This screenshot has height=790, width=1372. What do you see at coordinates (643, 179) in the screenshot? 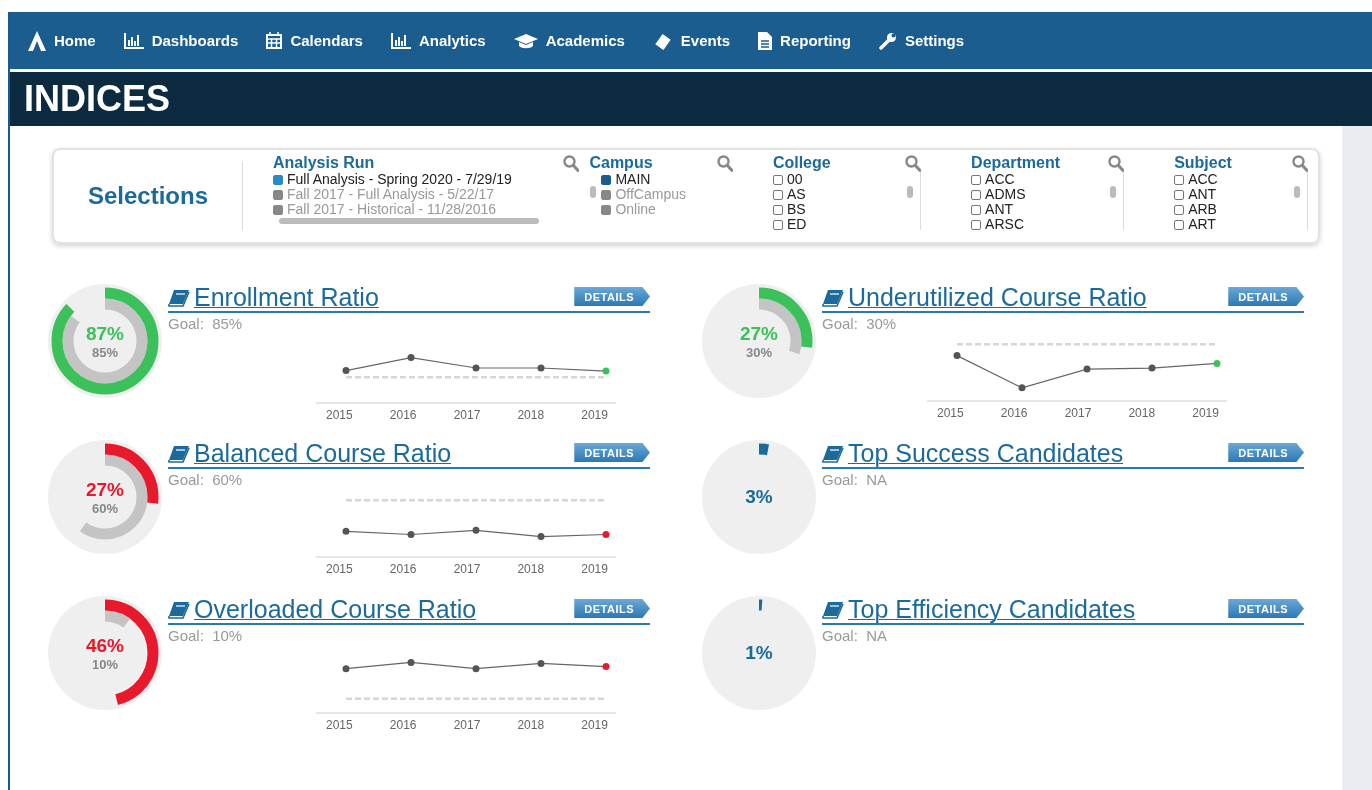
I see `filter-option: MAIN` at bounding box center [643, 179].